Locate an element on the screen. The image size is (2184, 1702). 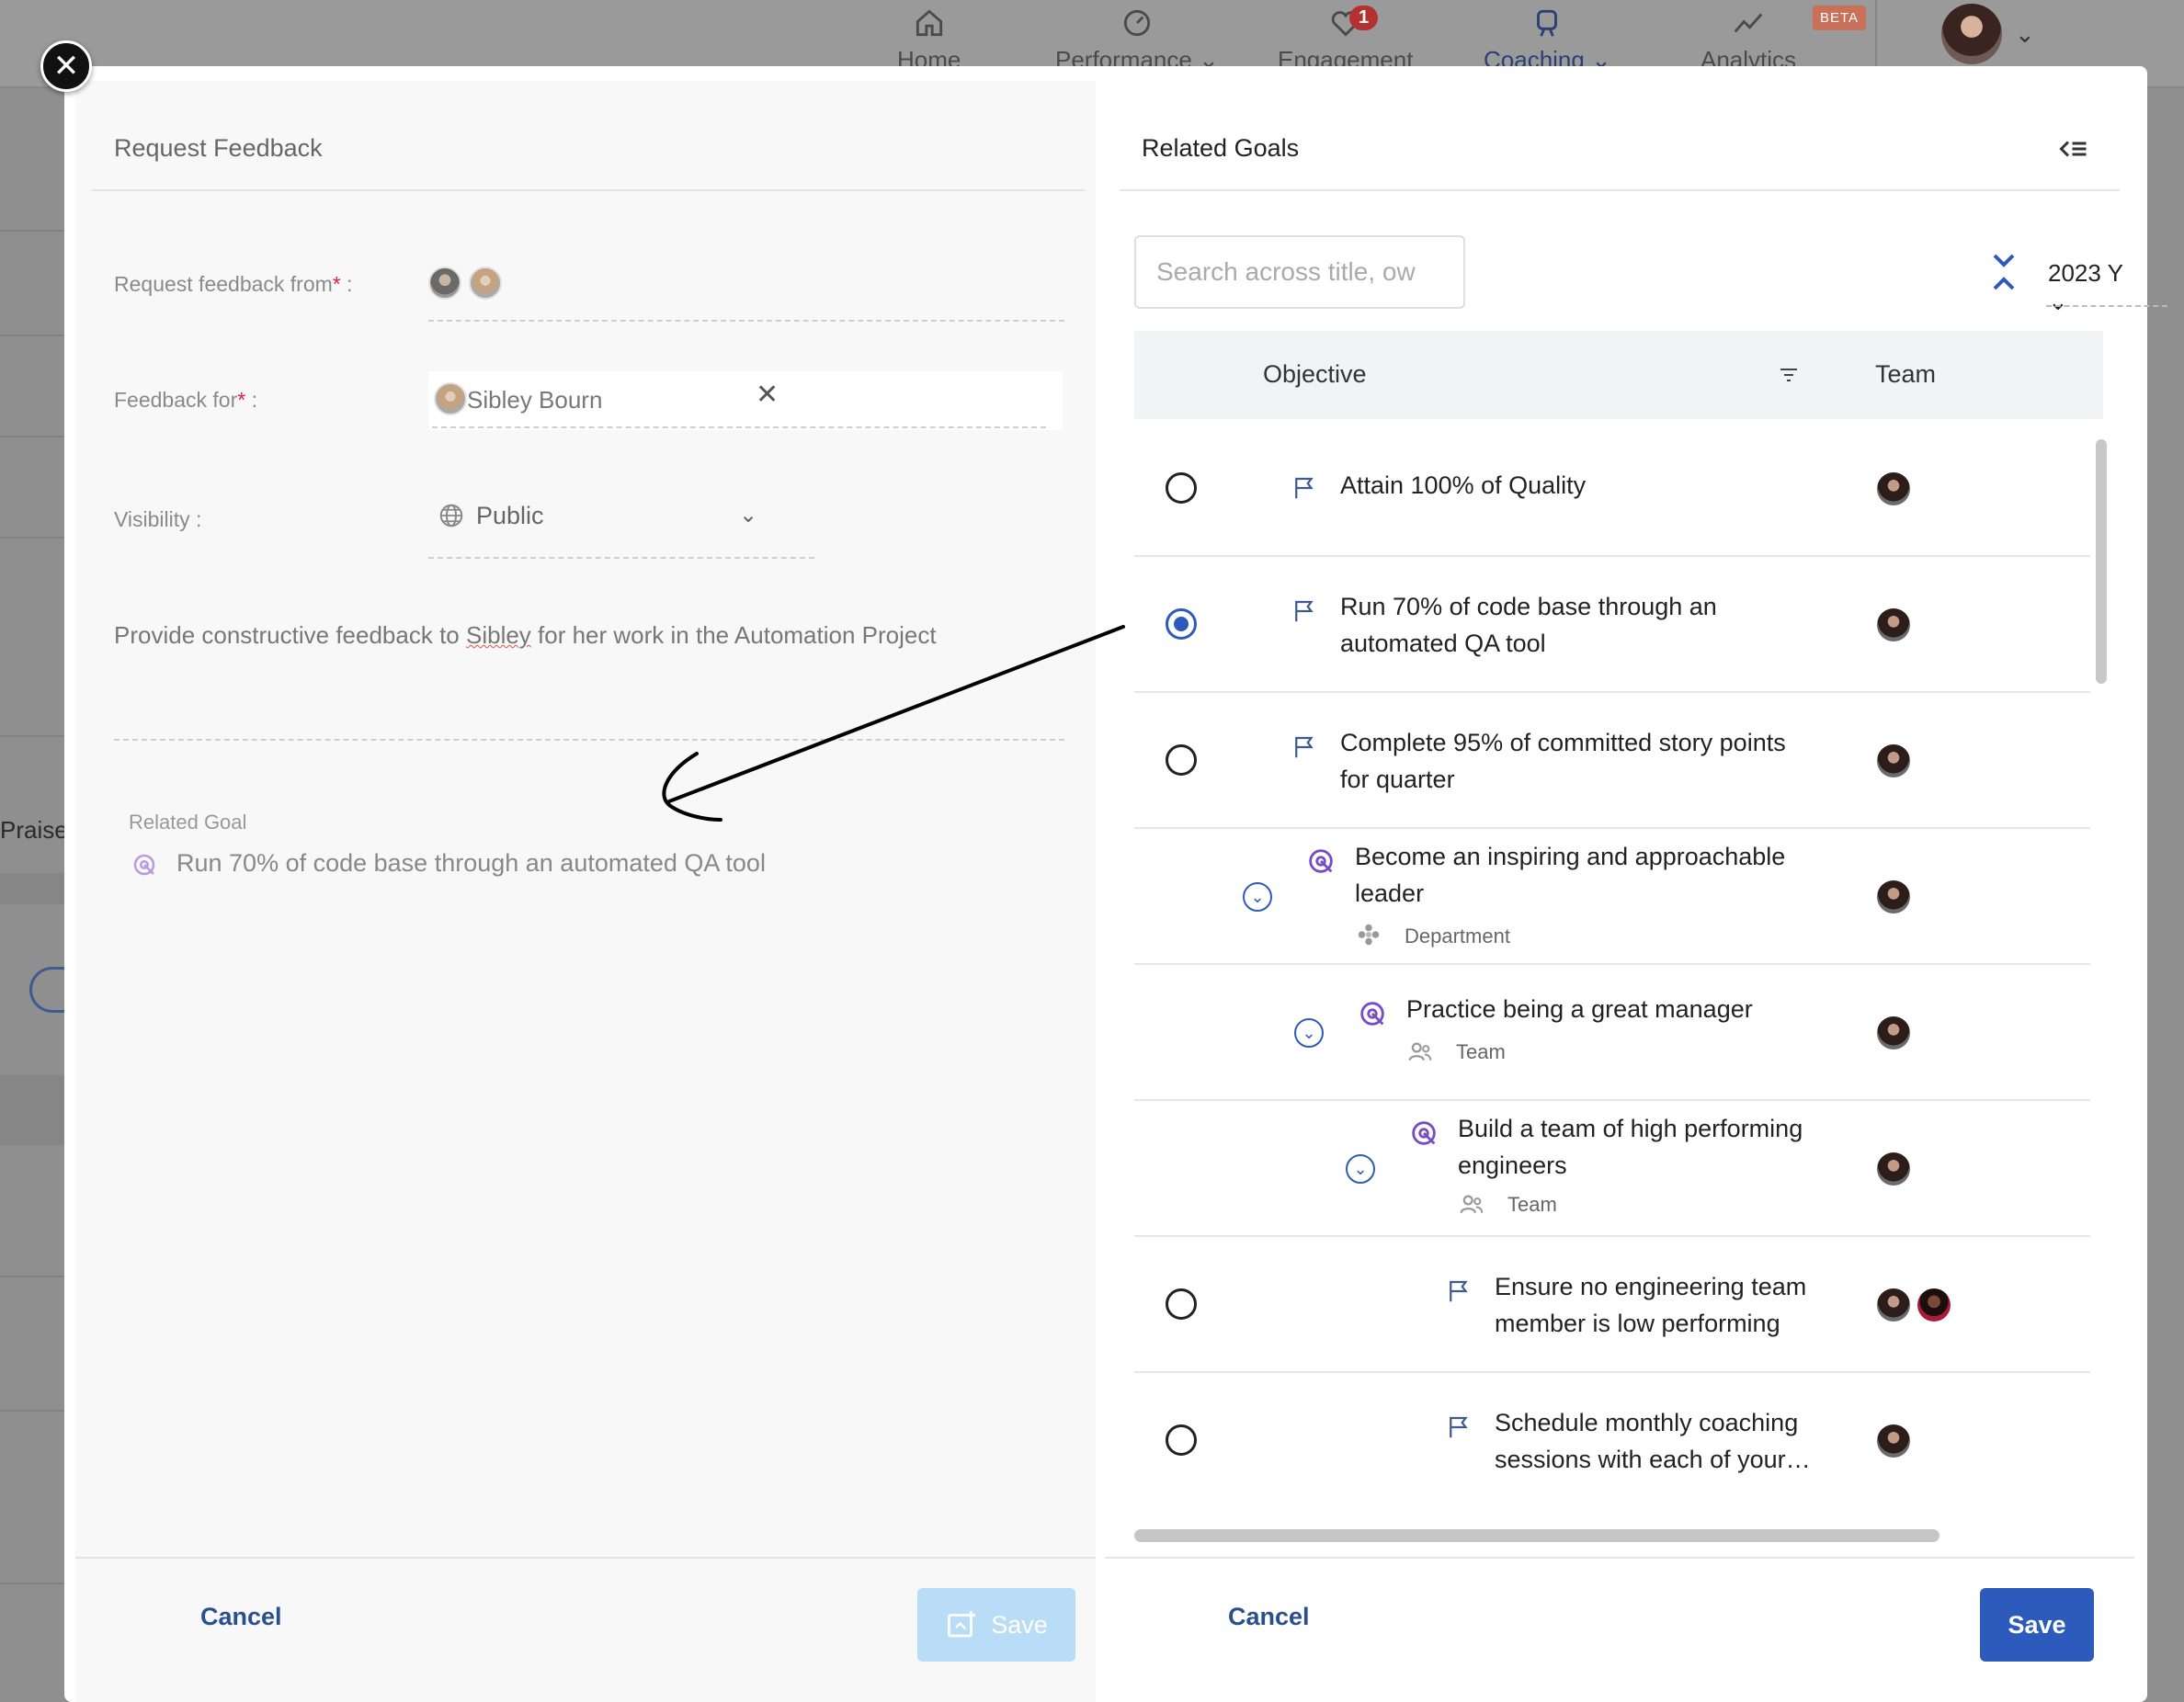
visibility-select: Public is located at coordinates (510, 516).